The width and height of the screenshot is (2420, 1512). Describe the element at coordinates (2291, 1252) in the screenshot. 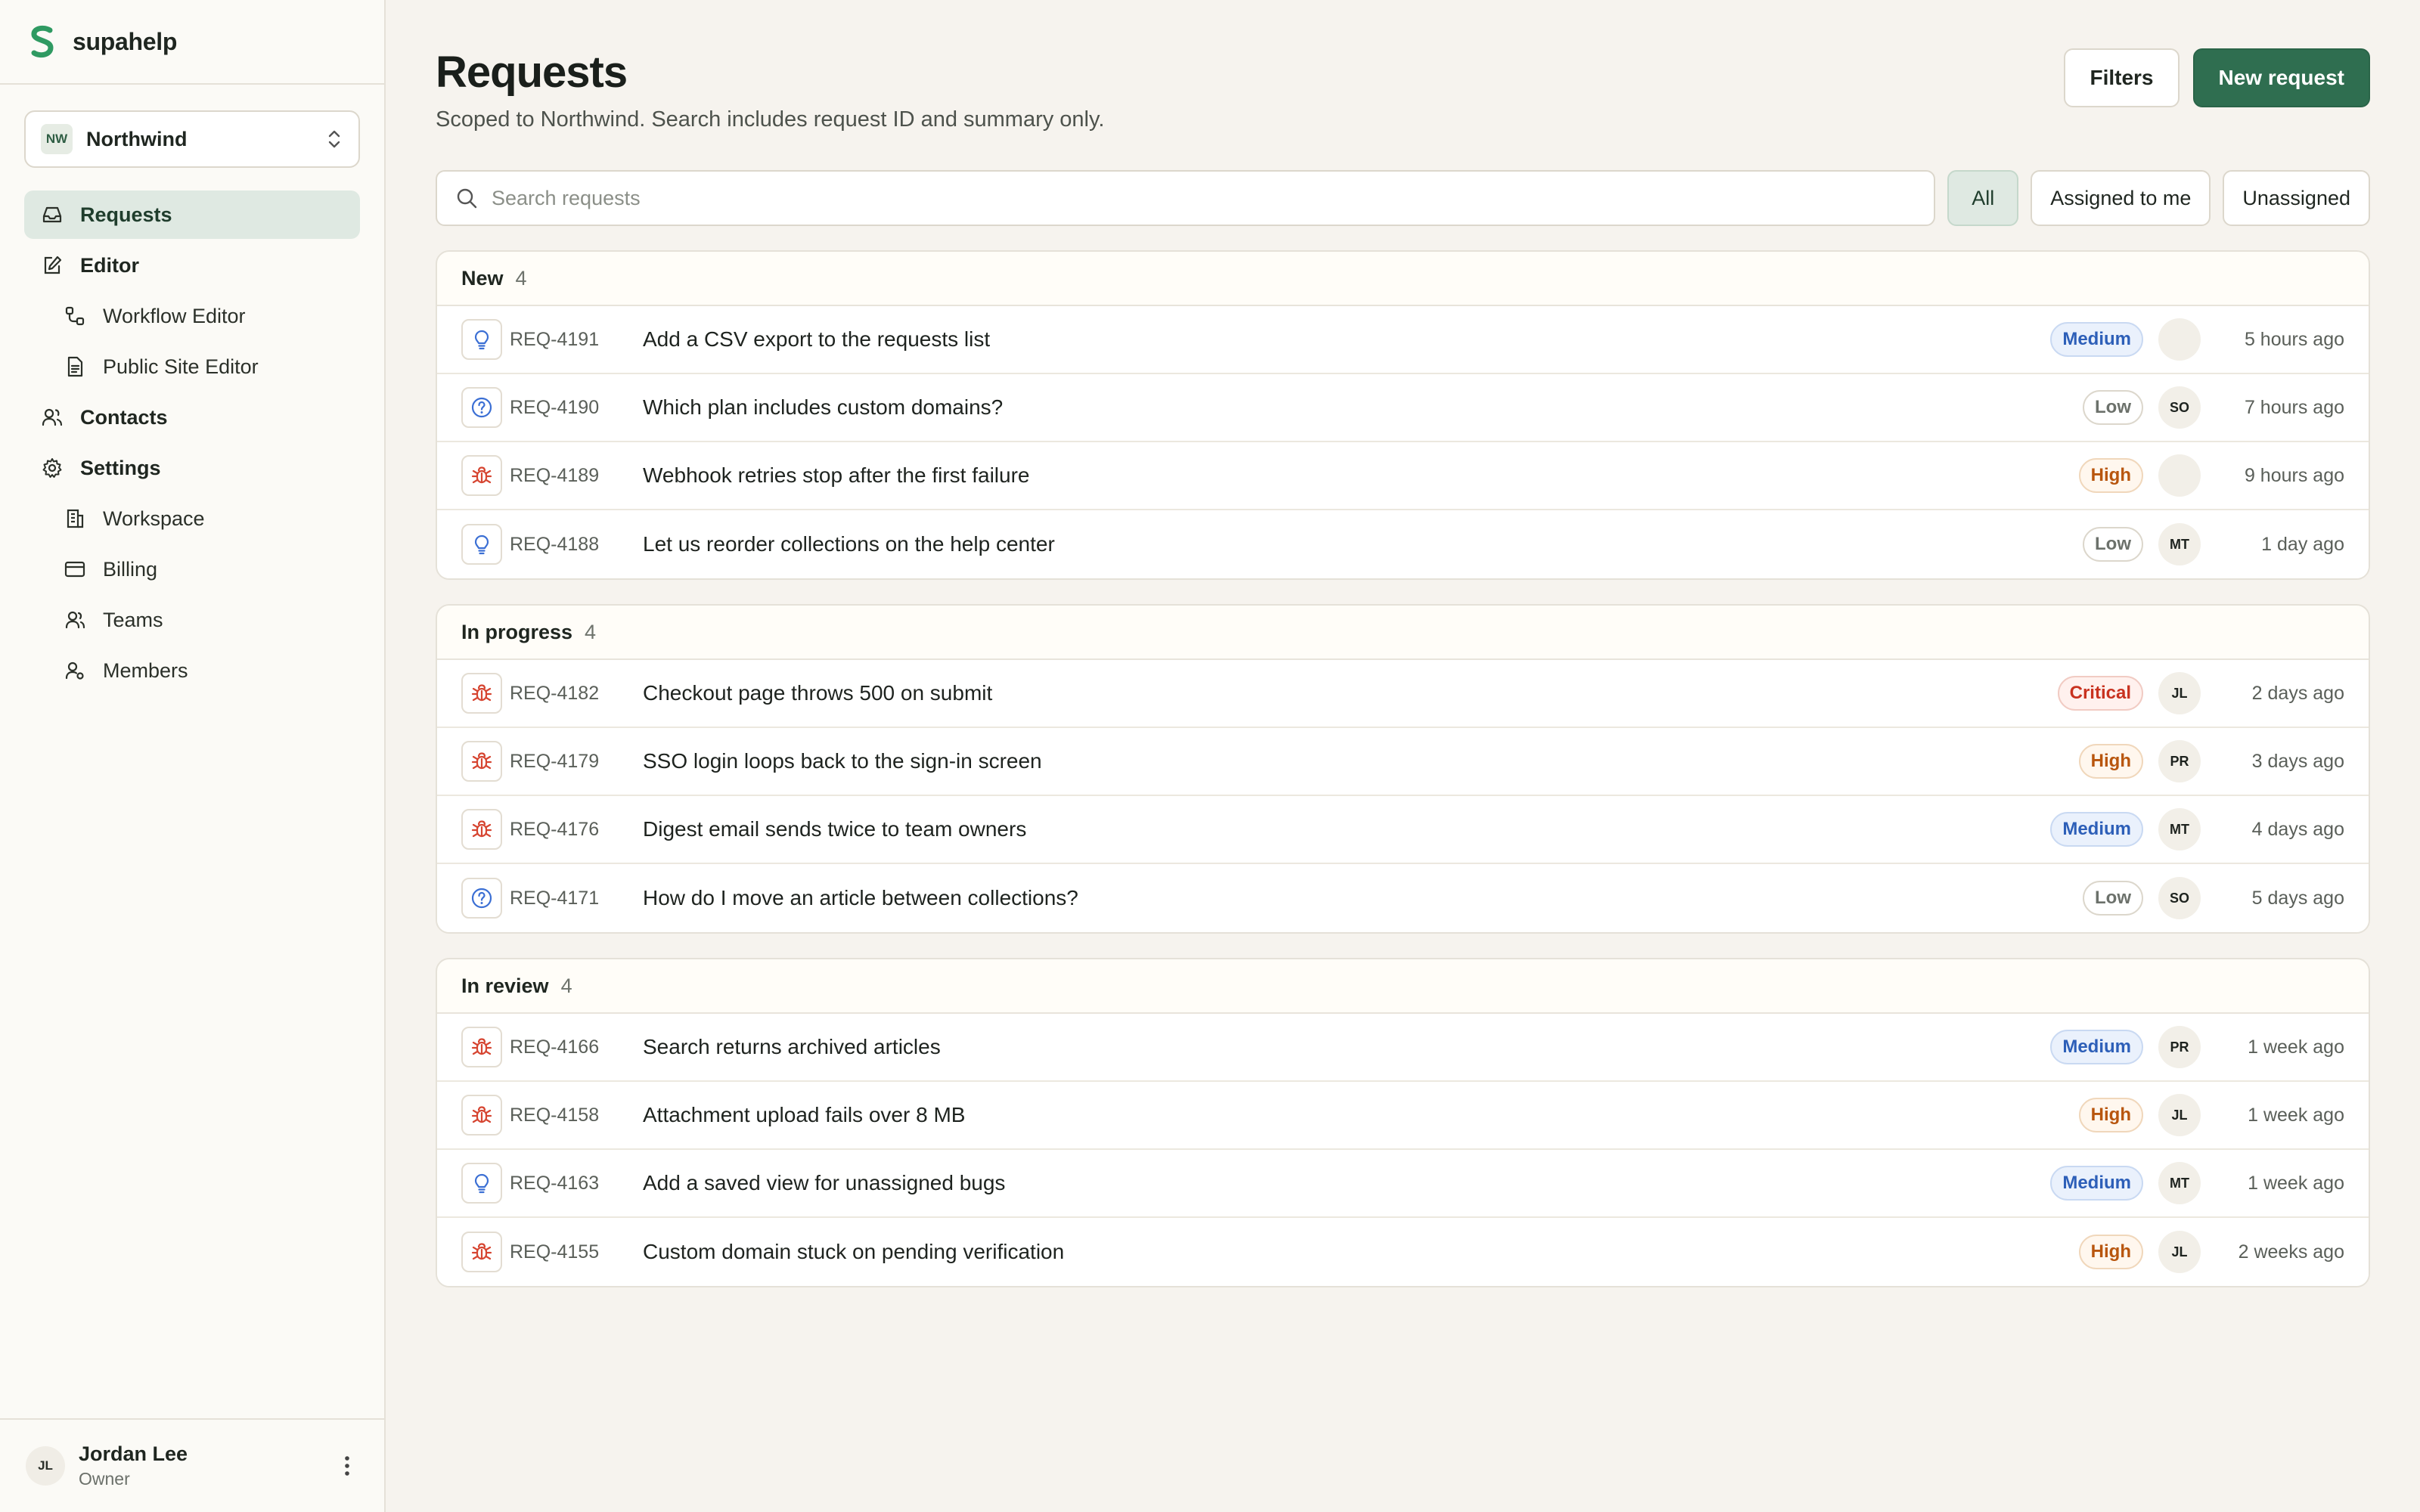

I see `request-time: 2 weeks ago` at that location.